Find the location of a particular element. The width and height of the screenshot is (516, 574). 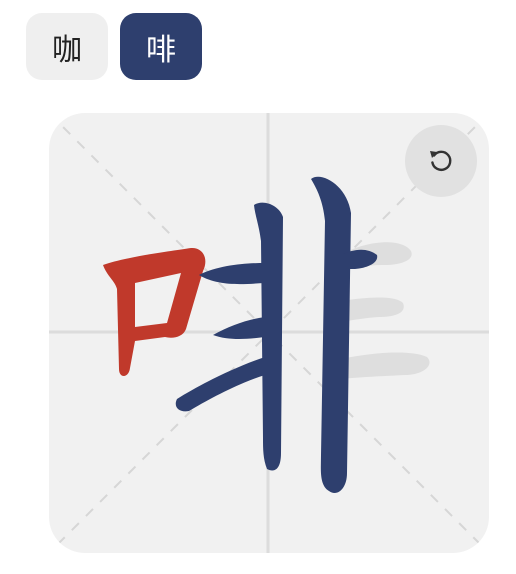

tab-char-fei: 啡 is located at coordinates (161, 46).